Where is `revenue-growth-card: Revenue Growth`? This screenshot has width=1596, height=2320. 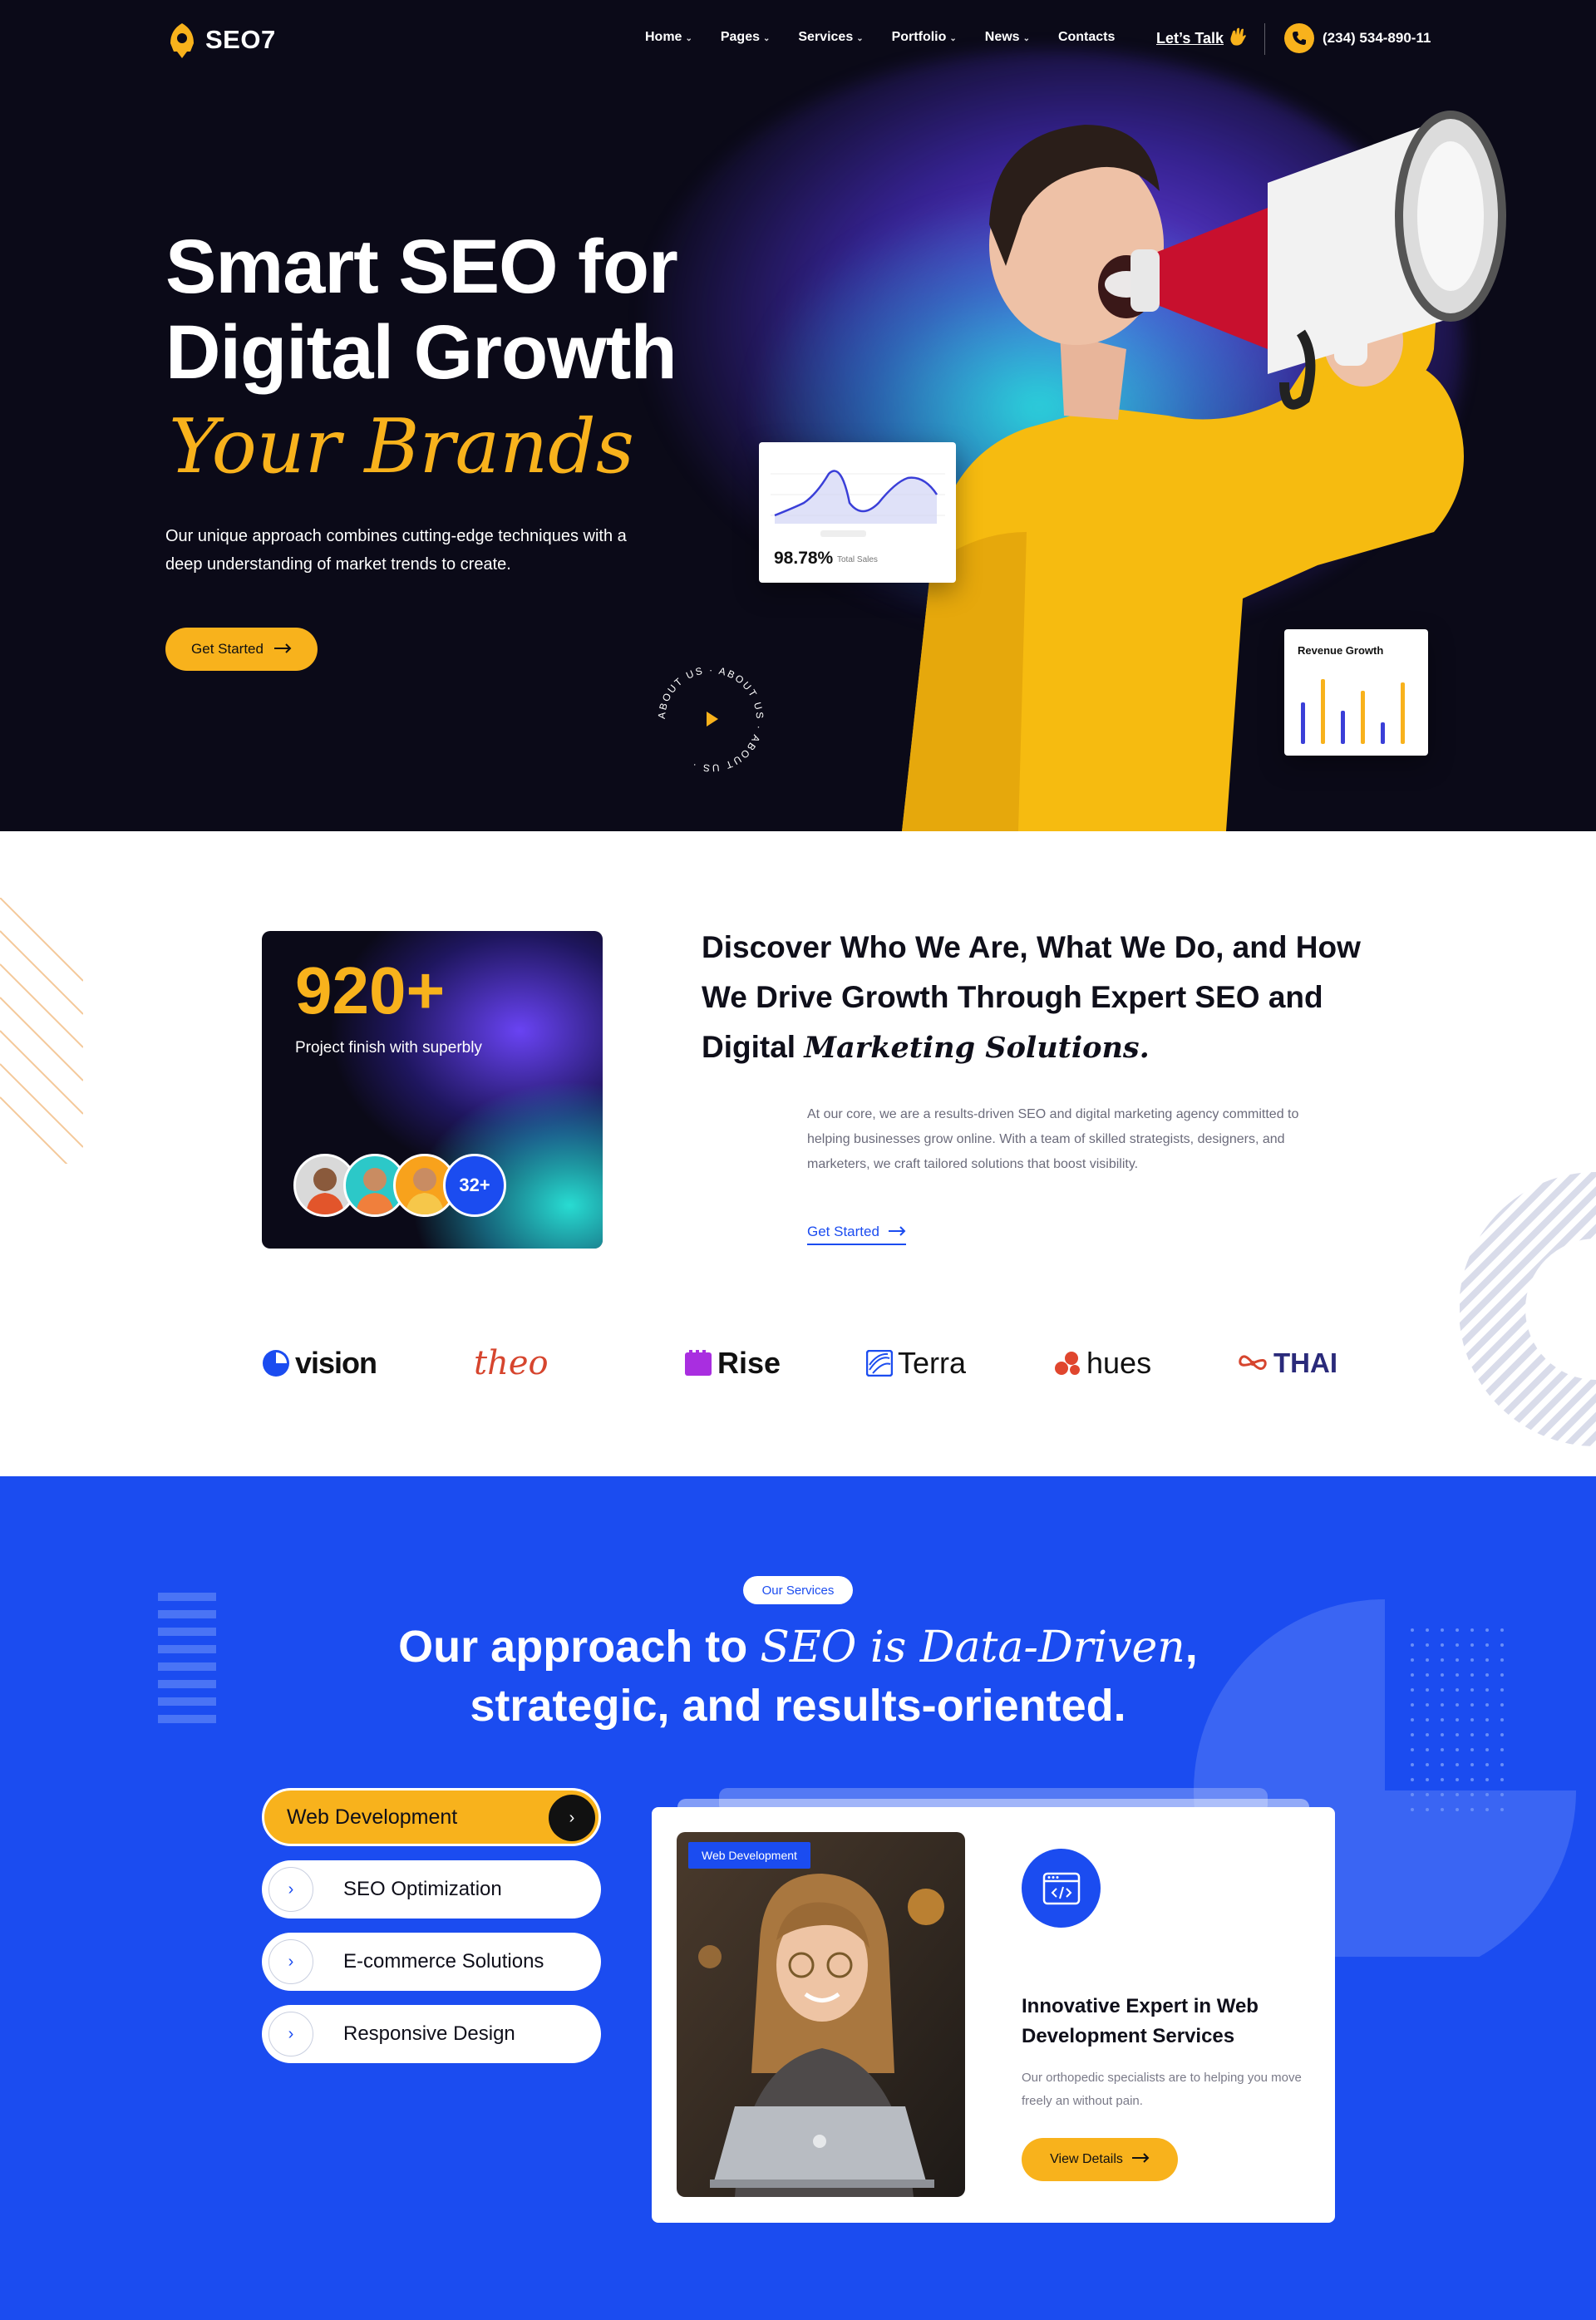 revenue-growth-card: Revenue Growth is located at coordinates (1356, 692).